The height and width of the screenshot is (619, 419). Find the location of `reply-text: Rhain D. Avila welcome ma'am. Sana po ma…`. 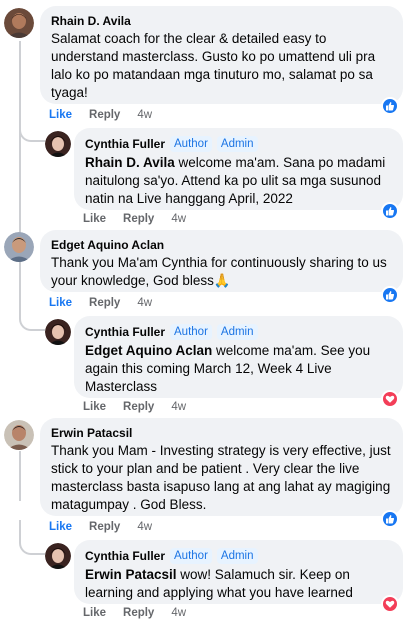

reply-text: Rhain D. Avila welcome ma'am. Sana po ma… is located at coordinates (238, 181).